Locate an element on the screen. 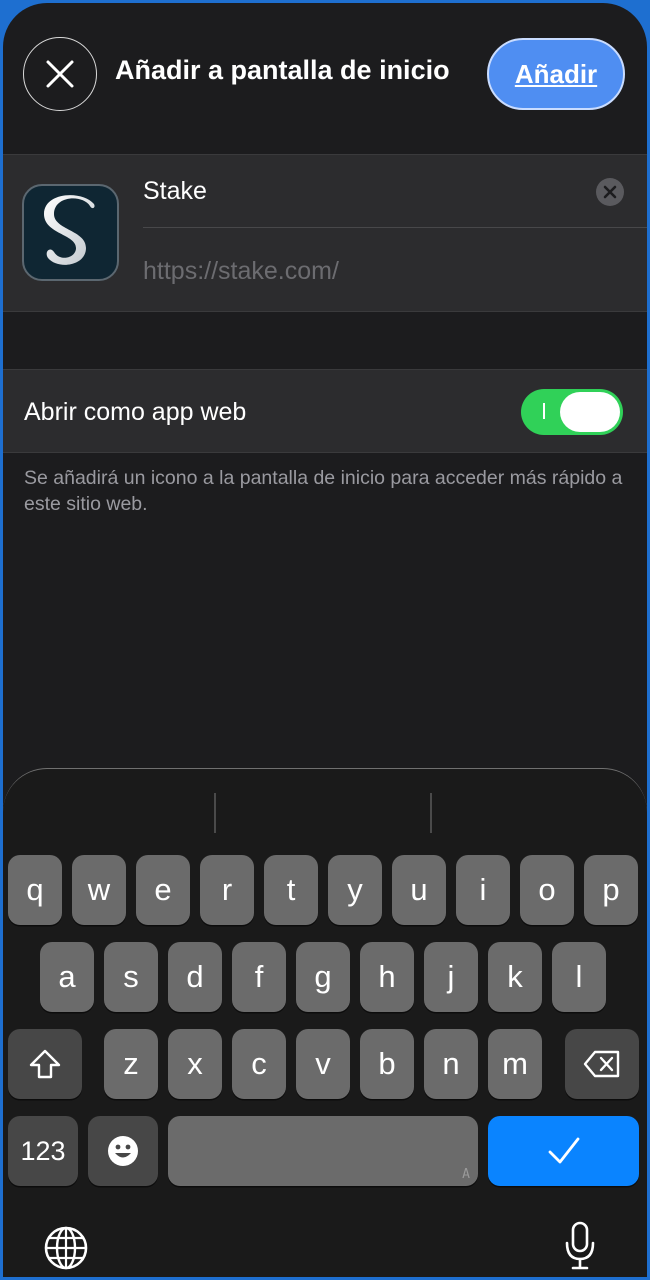  key-a: a is located at coordinates (67, 977).